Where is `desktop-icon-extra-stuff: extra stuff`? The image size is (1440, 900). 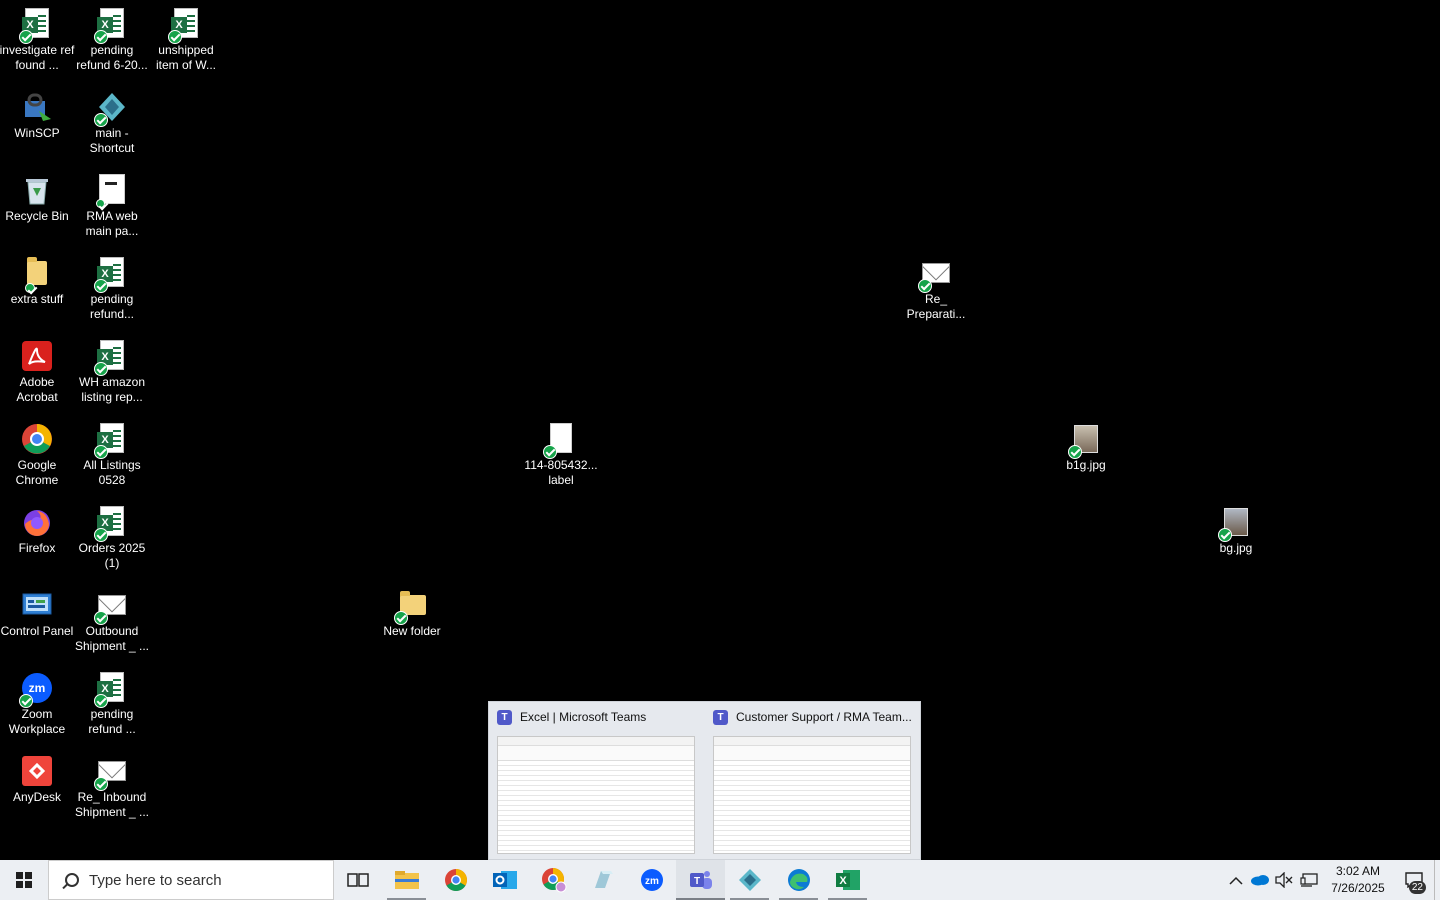 desktop-icon-extra-stuff: extra stuff is located at coordinates (37, 282).